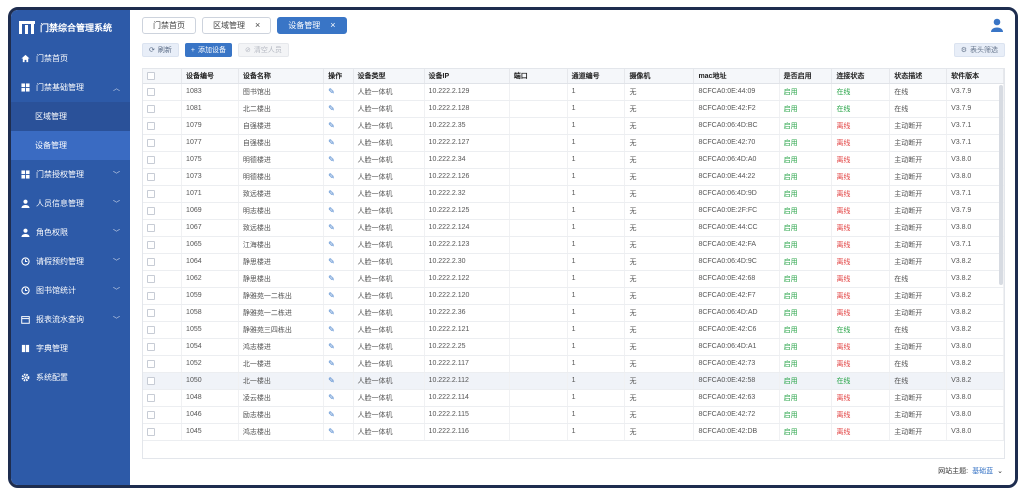  I want to click on sidebar-item-8: 字典管理, so click(70, 348).